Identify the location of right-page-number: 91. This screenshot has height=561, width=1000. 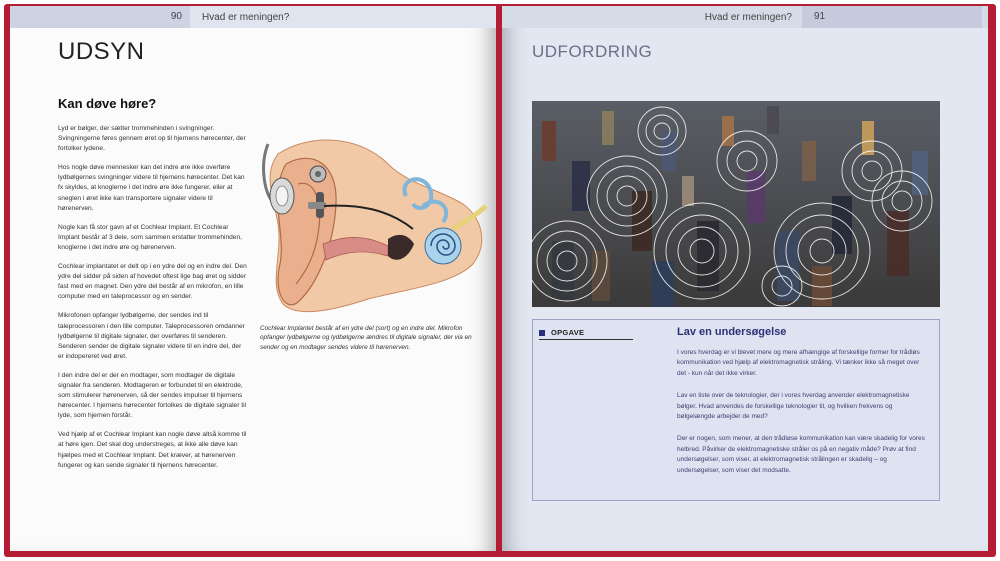
(892, 17).